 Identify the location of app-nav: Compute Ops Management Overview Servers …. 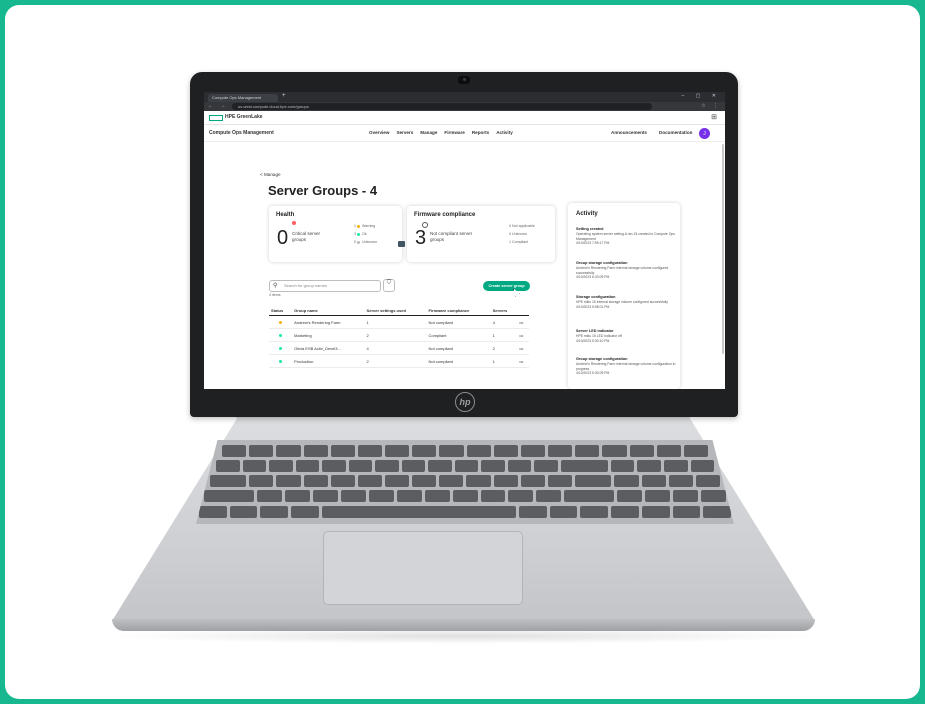
(464, 133).